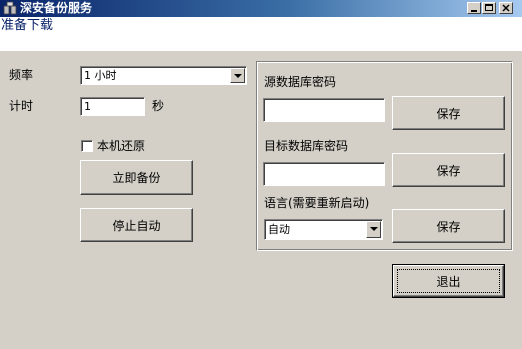 The width and height of the screenshot is (522, 349). Describe the element at coordinates (56, 8) in the screenshot. I see `window-title: 深安备份服务` at that location.